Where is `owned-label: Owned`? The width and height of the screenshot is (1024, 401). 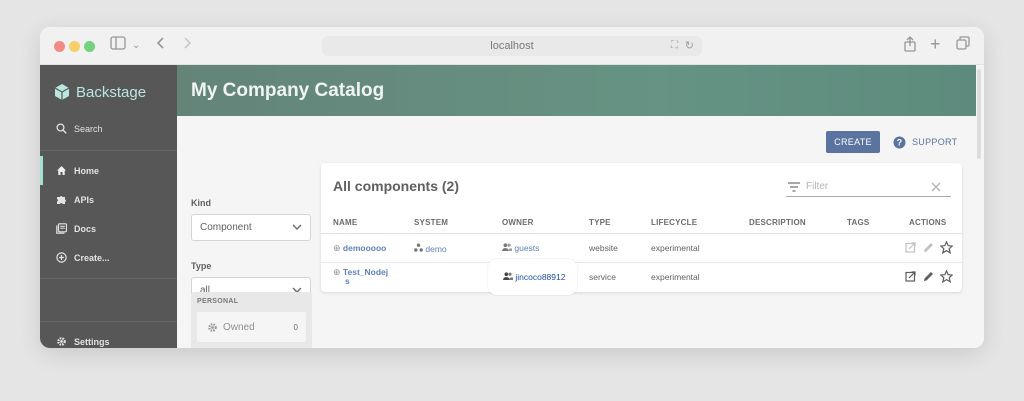
owned-label: Owned is located at coordinates (239, 327).